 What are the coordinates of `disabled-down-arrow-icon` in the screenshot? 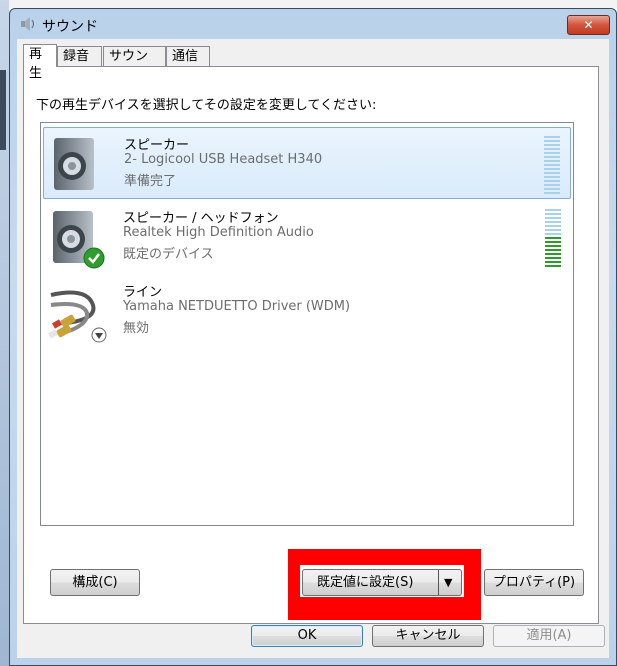 It's located at (99, 335).